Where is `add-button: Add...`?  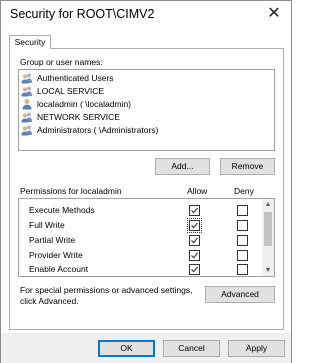
add-button: Add... is located at coordinates (182, 166).